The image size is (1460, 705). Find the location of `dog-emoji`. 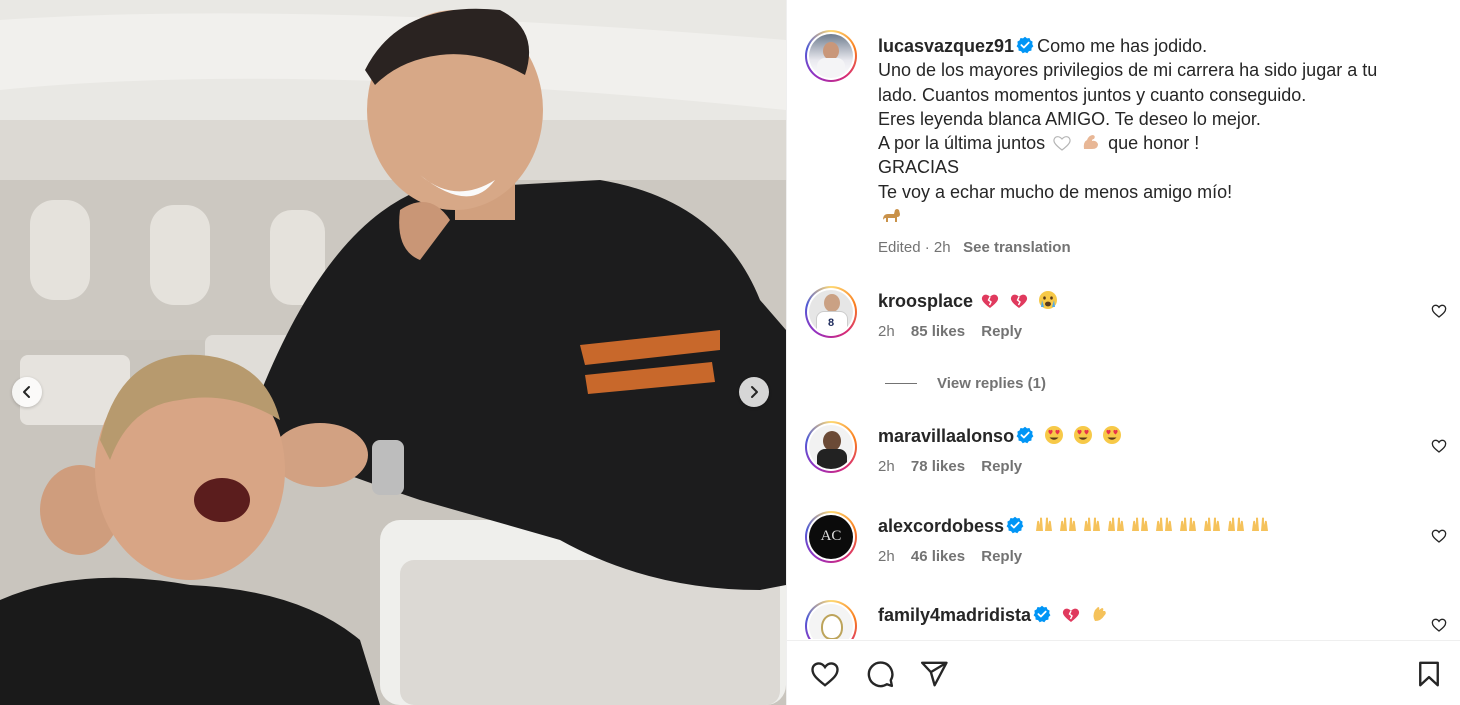

dog-emoji is located at coordinates (891, 216).